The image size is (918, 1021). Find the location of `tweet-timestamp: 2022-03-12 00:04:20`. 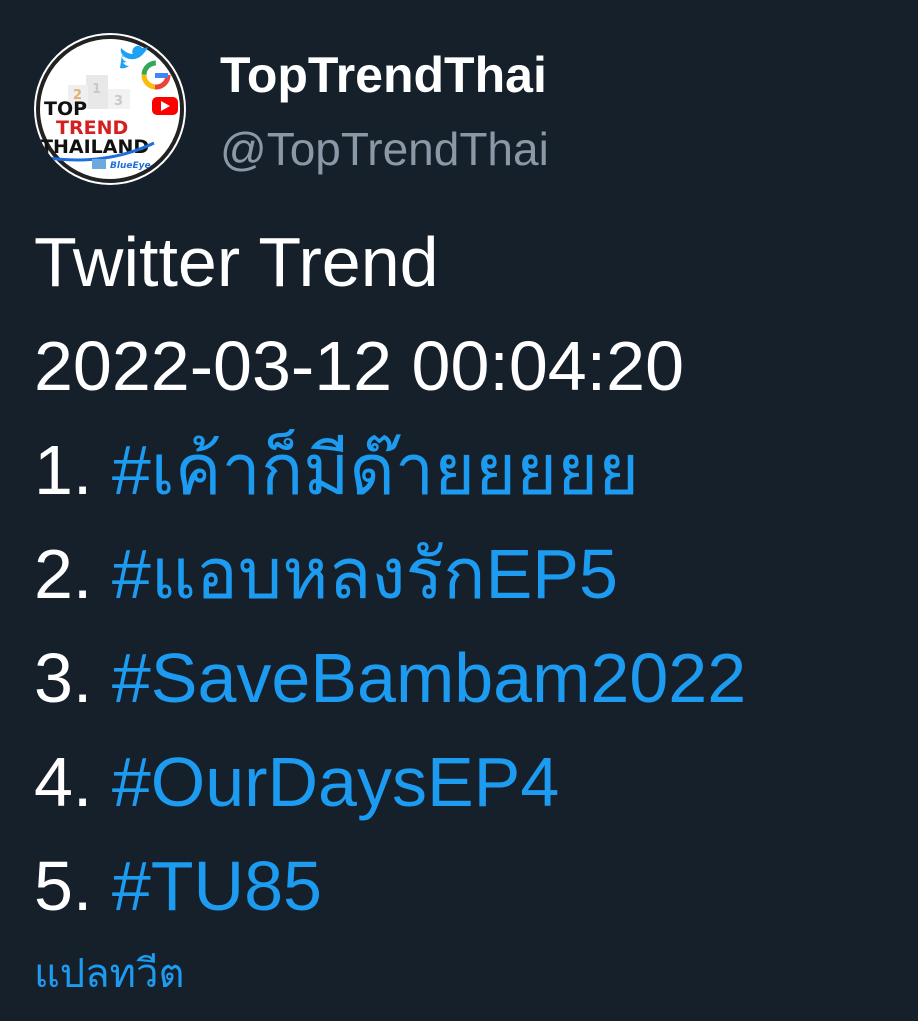

tweet-timestamp: 2022-03-12 00:04:20 is located at coordinates (359, 366).